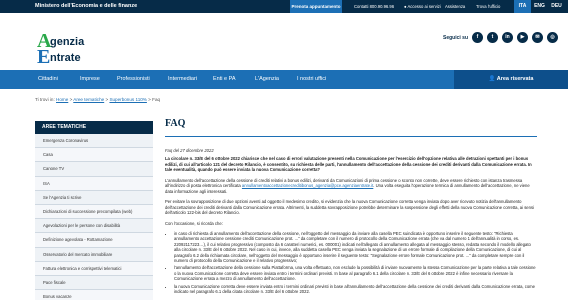 This screenshot has width=568, height=300. Describe the element at coordinates (94, 169) in the screenshot. I see `sidebar-item: Canone TV` at that location.